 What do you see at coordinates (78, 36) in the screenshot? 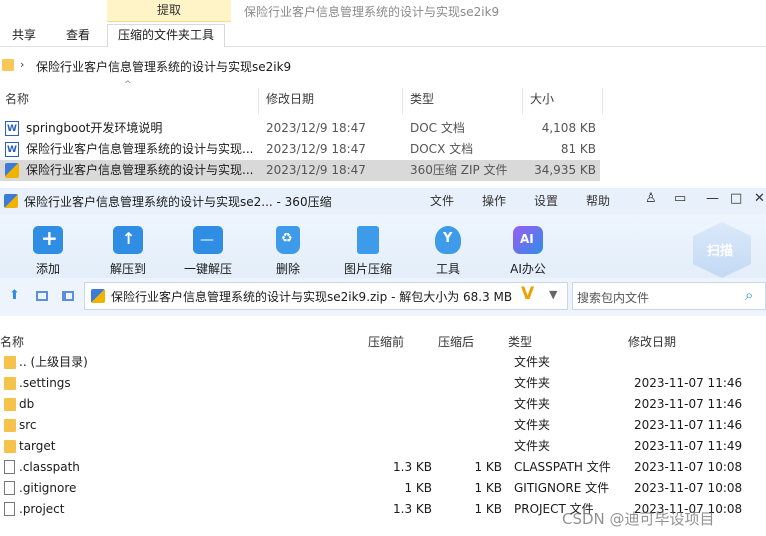
I see `tab-view: 查看` at bounding box center [78, 36].